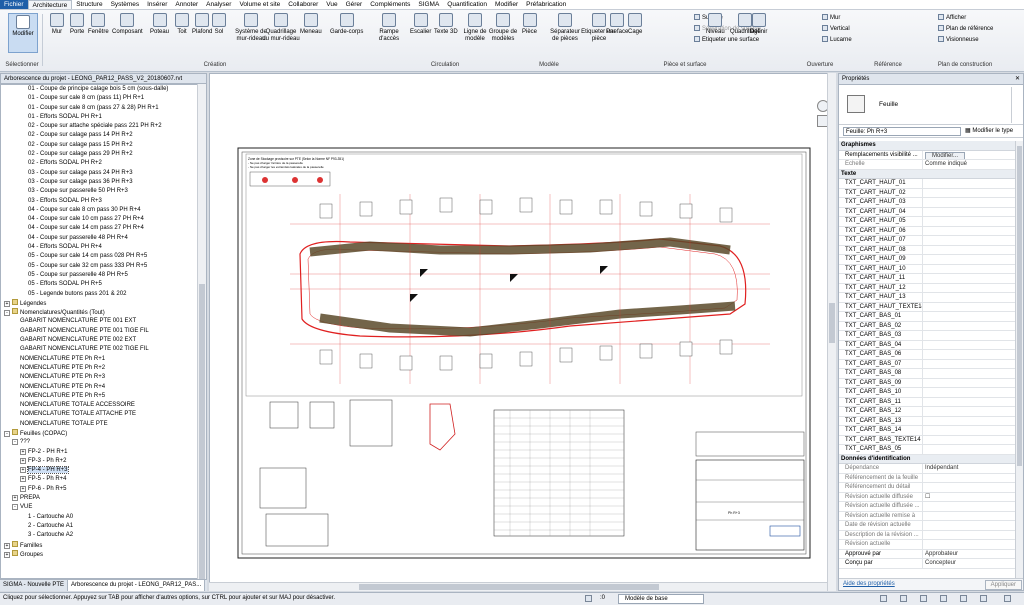 The width and height of the screenshot is (1024, 605). What do you see at coordinates (963, 598) in the screenshot?
I see `select-by-face-icon` at bounding box center [963, 598].